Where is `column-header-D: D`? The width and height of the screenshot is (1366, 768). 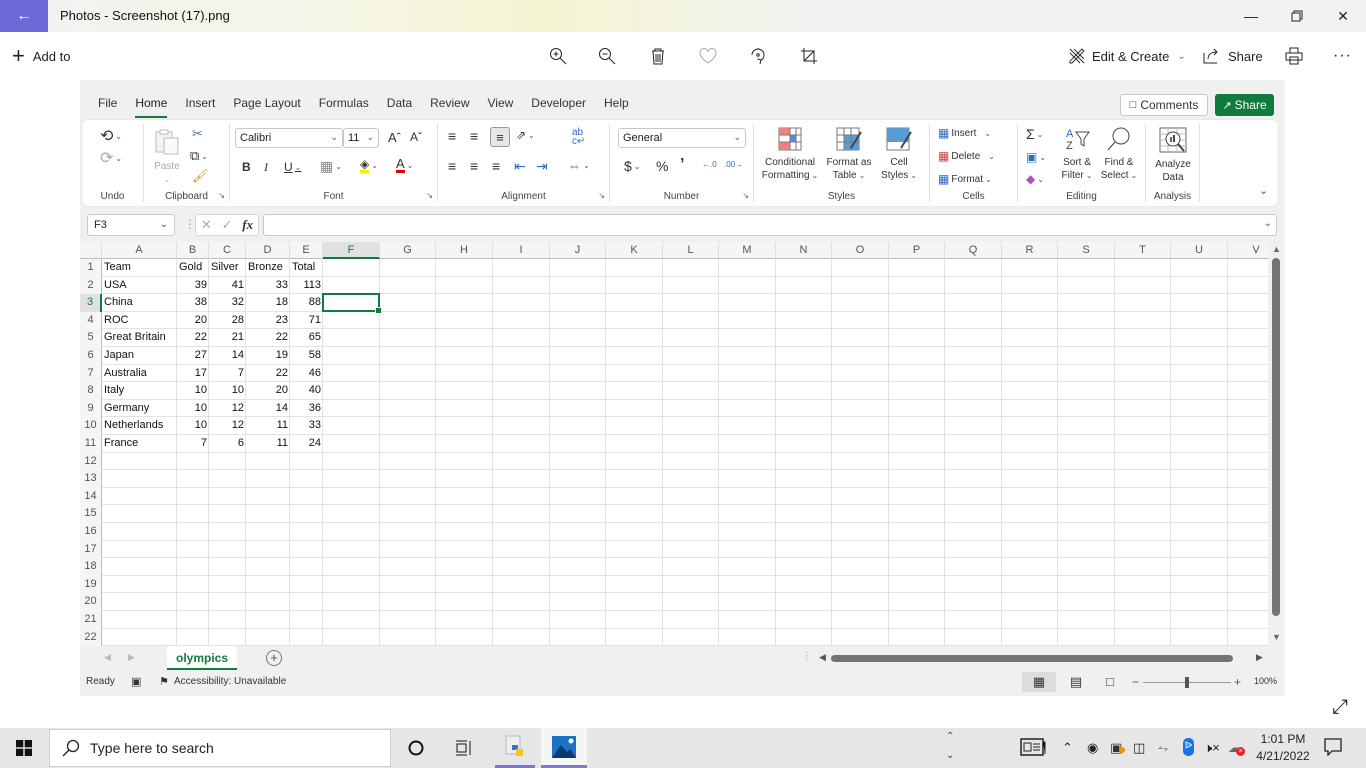
column-header-D: D is located at coordinates (268, 250).